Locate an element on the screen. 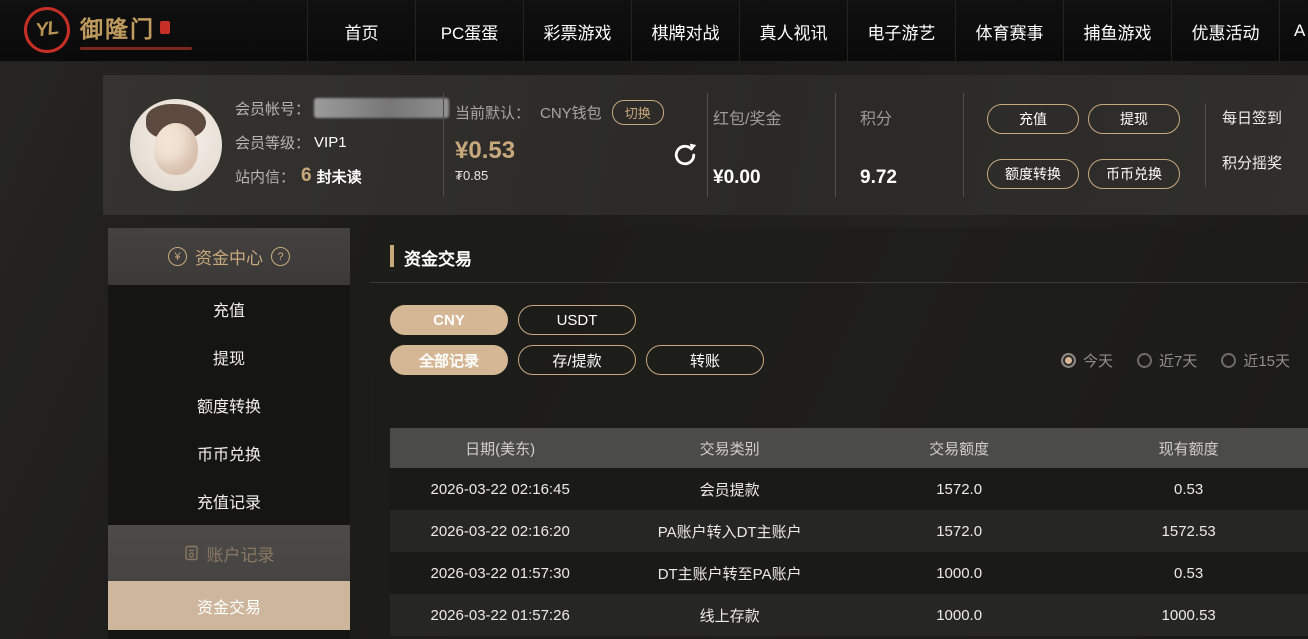 The image size is (1308, 639). col-amount: 交易额度 is located at coordinates (959, 448).